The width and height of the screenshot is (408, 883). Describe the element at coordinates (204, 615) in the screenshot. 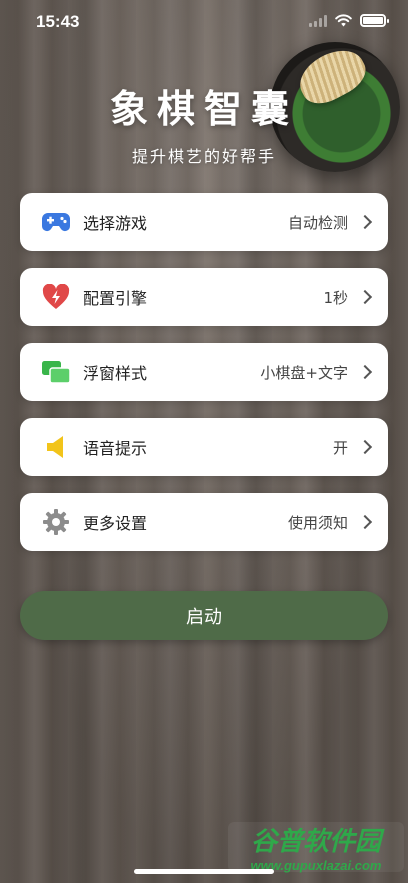

I see `start-button: 启动` at that location.